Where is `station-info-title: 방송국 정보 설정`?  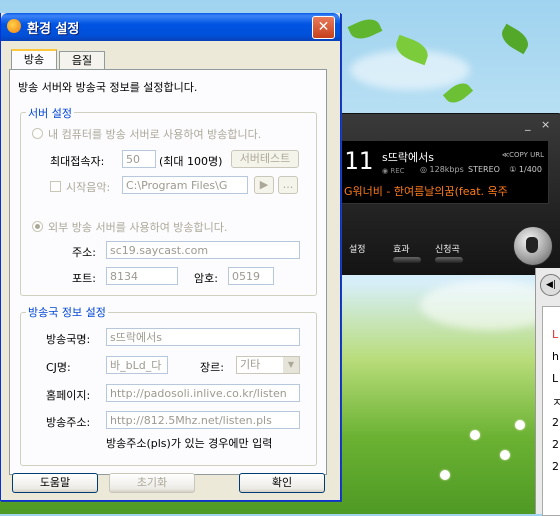 station-info-title: 방송국 정보 설정 is located at coordinates (67, 312).